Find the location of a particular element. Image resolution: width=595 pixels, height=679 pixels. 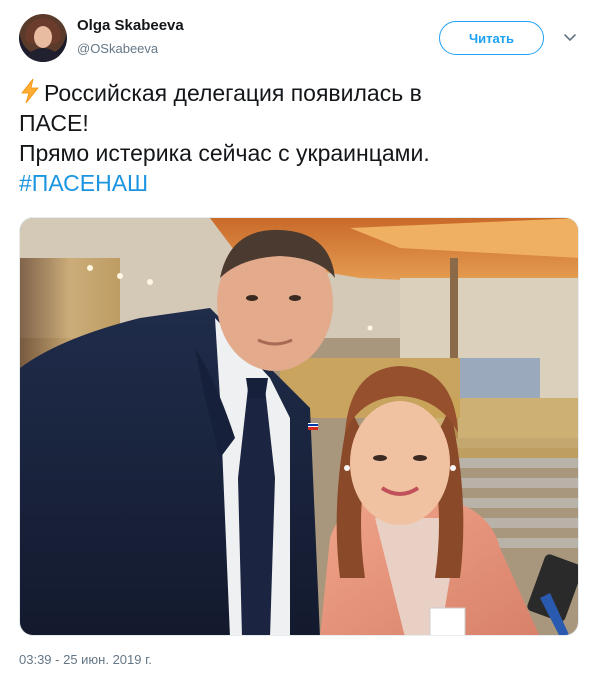

tweet-timestamp: 03:39 - 25 июн. 2019 г. is located at coordinates (85, 659).